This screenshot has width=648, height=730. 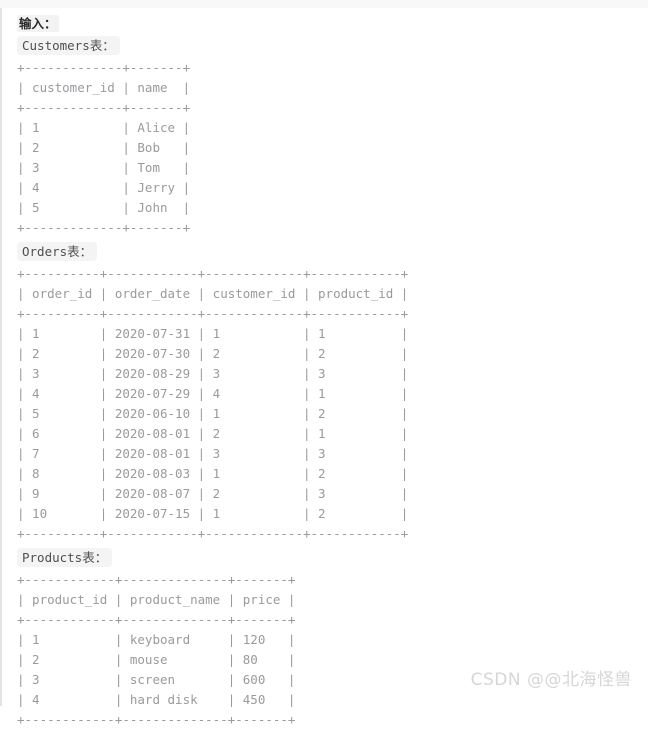 What do you see at coordinates (65, 557) in the screenshot?
I see `products-table-label: Products表：` at bounding box center [65, 557].